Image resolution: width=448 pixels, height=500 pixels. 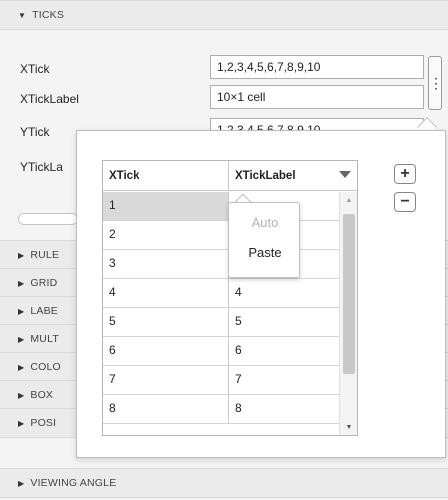 I want to click on table-row: 6 6, so click(x=230, y=351).